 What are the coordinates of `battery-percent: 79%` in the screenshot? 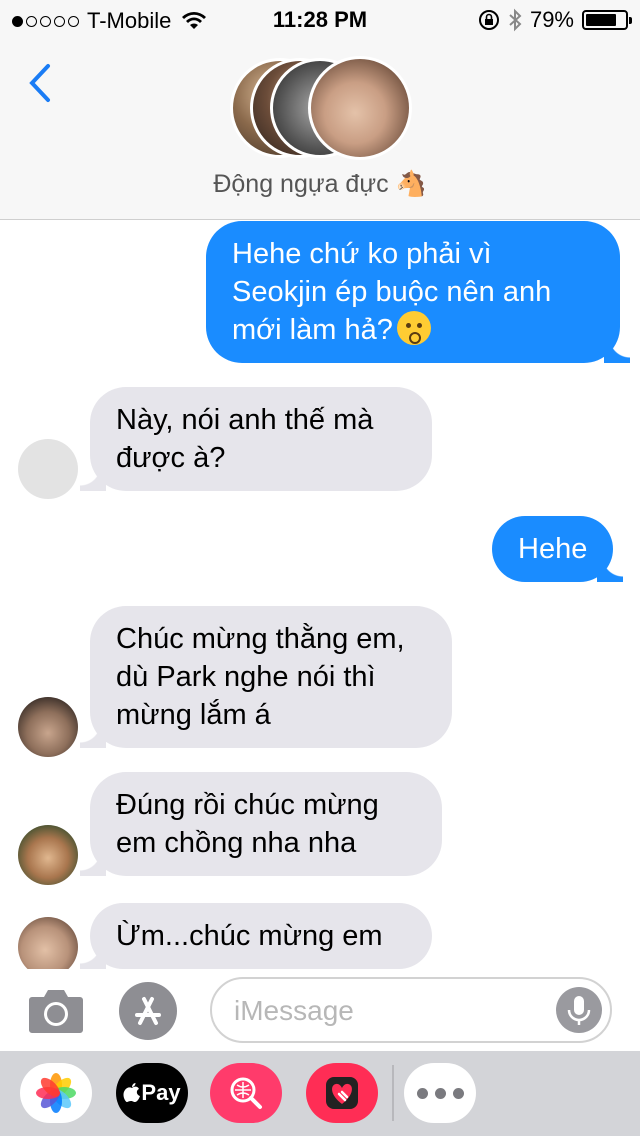 It's located at (551, 19).